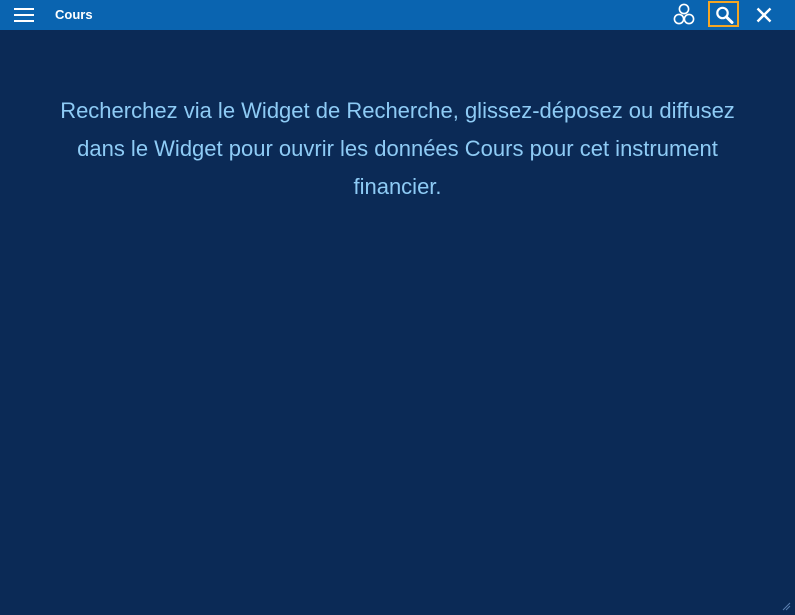 The width and height of the screenshot is (795, 615). I want to click on resize-grip-icon, so click(786, 606).